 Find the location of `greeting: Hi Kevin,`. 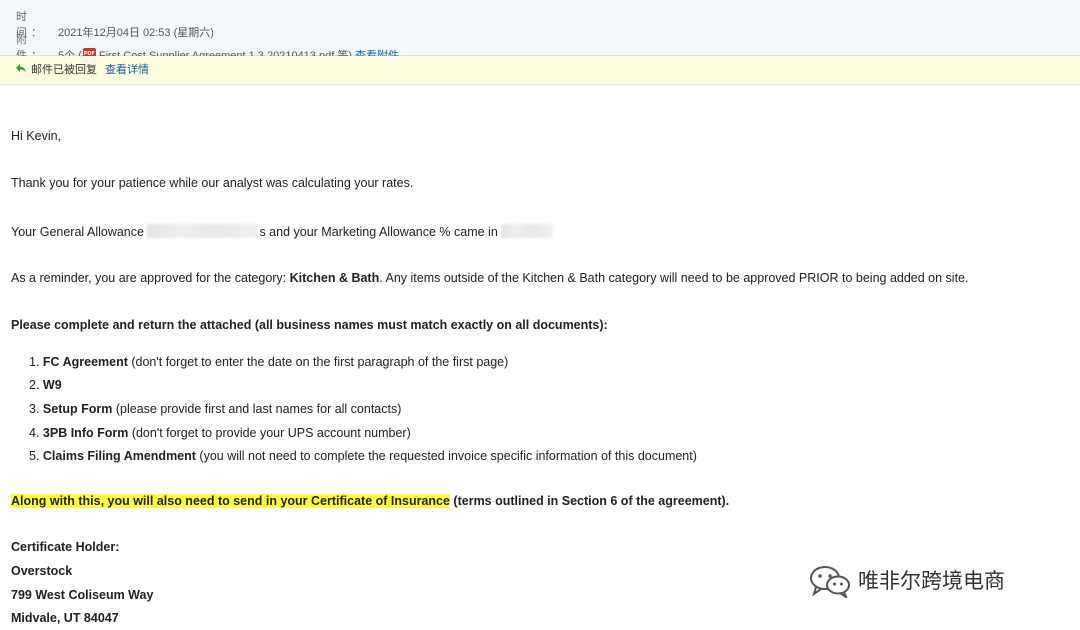

greeting: Hi Kevin, is located at coordinates (36, 136).